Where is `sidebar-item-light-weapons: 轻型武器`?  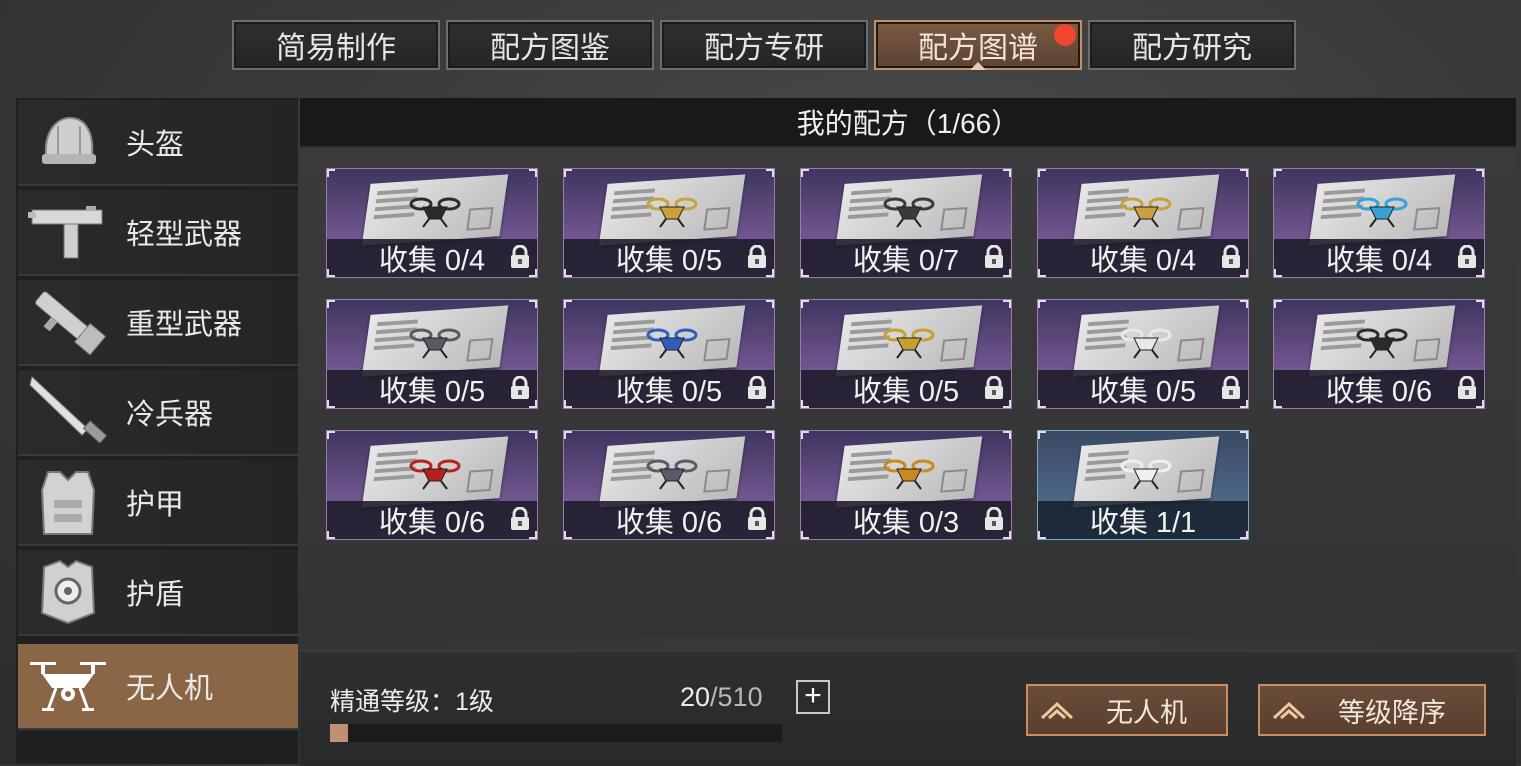
sidebar-item-light-weapons: 轻型武器 is located at coordinates (158, 233).